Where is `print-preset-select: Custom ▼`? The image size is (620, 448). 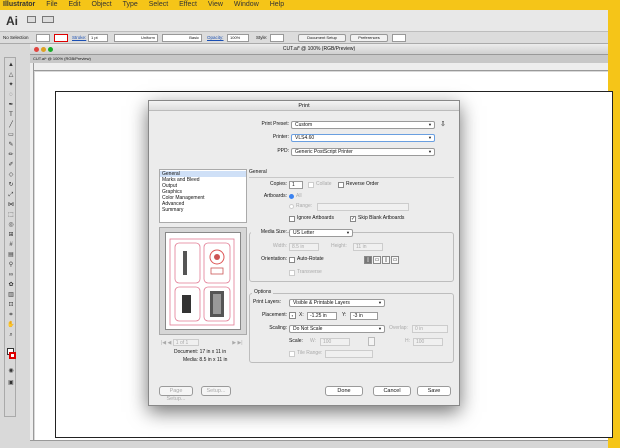 print-preset-select: Custom ▼ is located at coordinates (363, 125).